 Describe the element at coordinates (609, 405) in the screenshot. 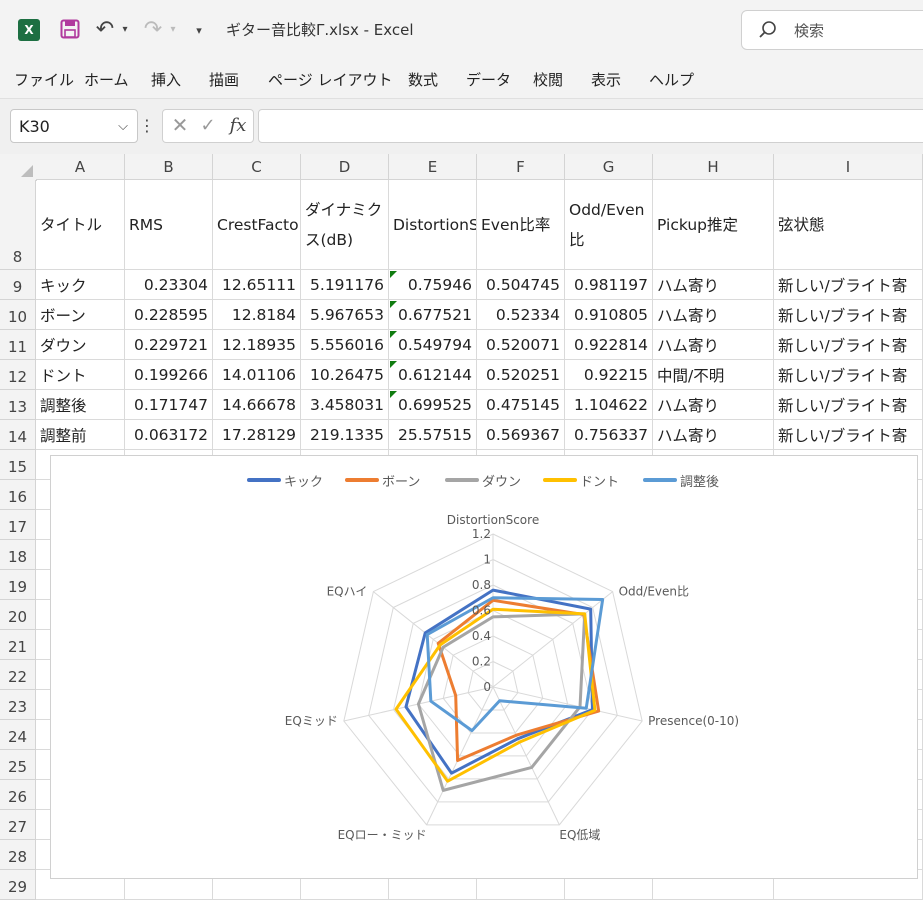

I see `table-cell-g: 1.104622` at that location.